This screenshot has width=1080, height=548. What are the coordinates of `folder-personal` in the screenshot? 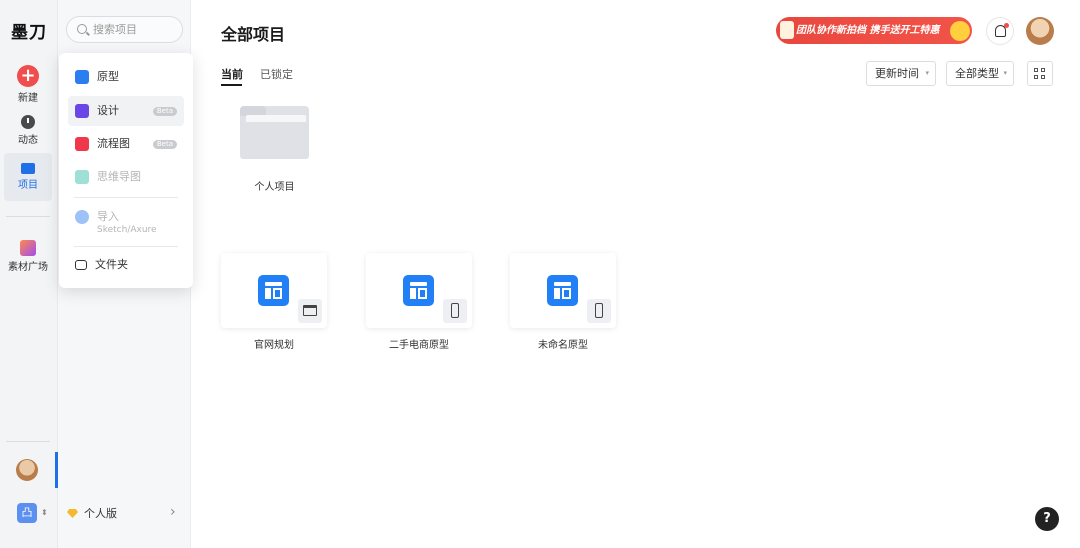 It's located at (274, 132).